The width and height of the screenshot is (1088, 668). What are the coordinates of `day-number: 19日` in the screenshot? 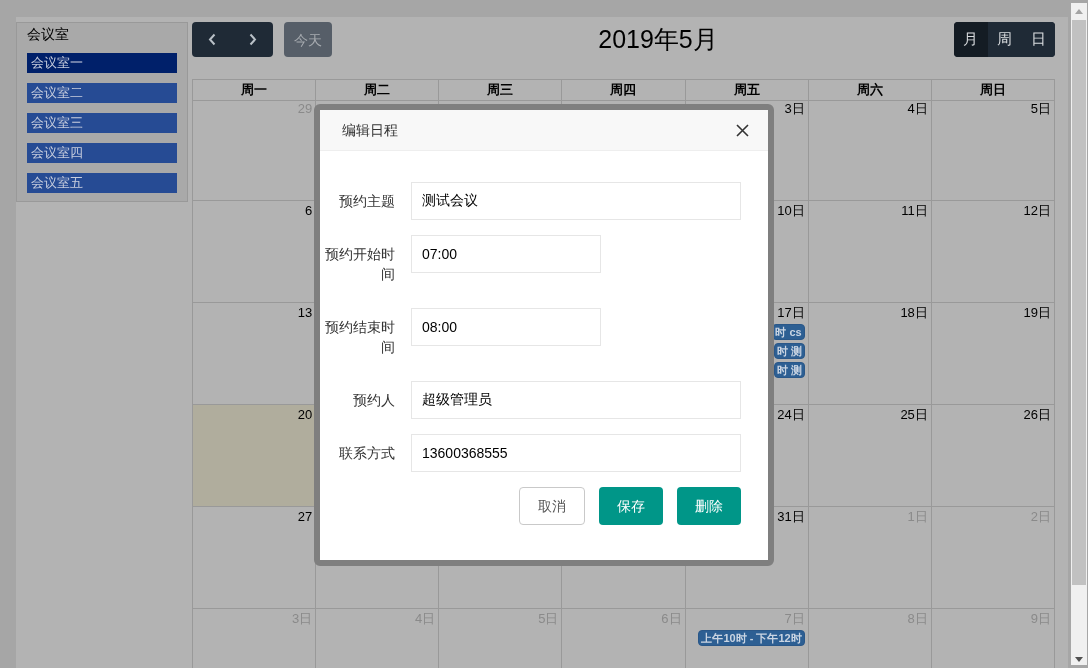 It's located at (1037, 313).